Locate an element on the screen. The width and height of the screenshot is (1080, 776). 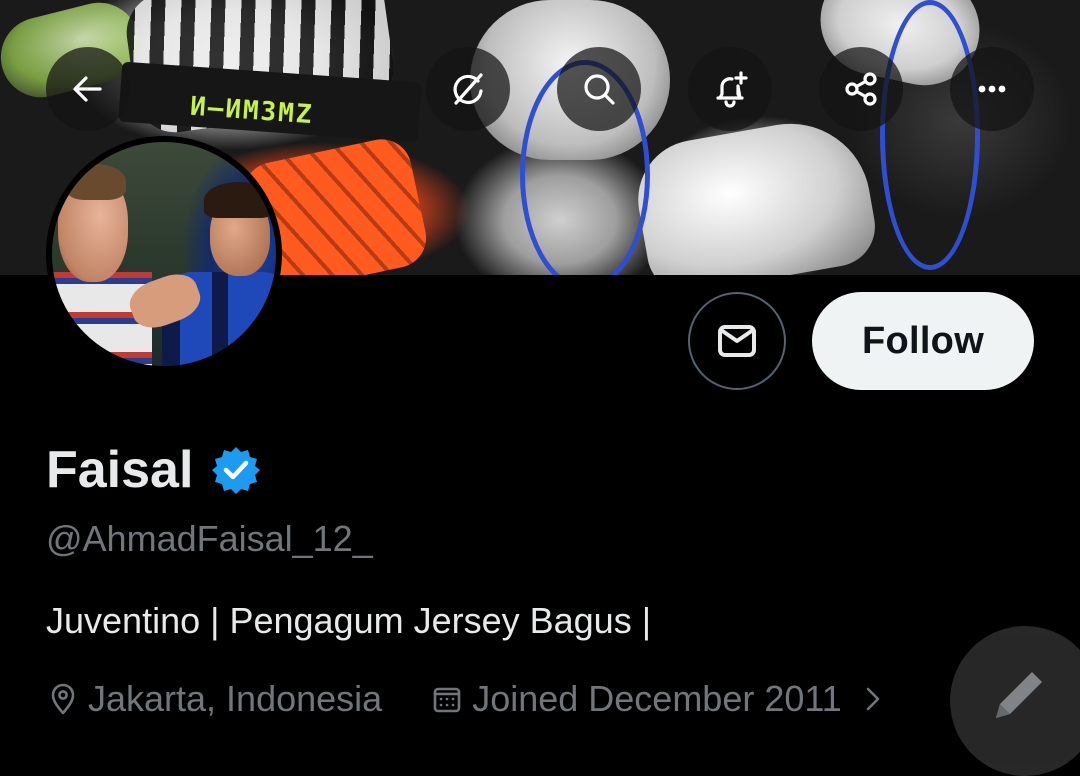
share-icon is located at coordinates (861, 89).